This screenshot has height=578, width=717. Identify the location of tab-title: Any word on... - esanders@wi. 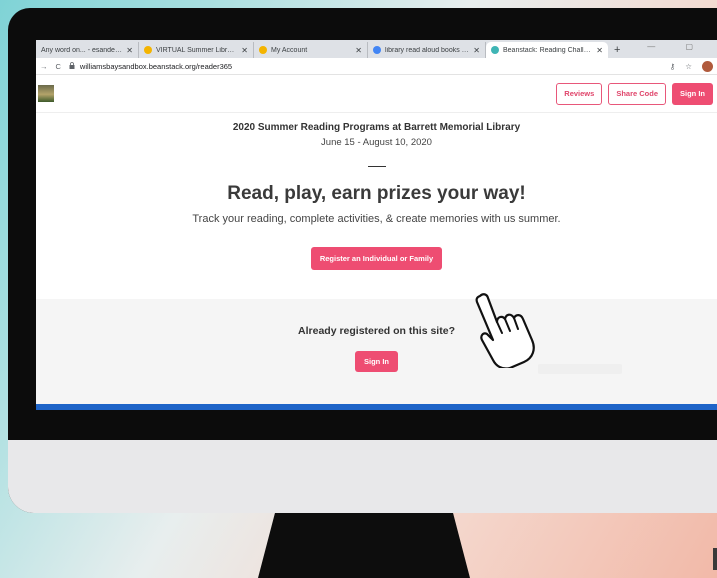
(81, 50).